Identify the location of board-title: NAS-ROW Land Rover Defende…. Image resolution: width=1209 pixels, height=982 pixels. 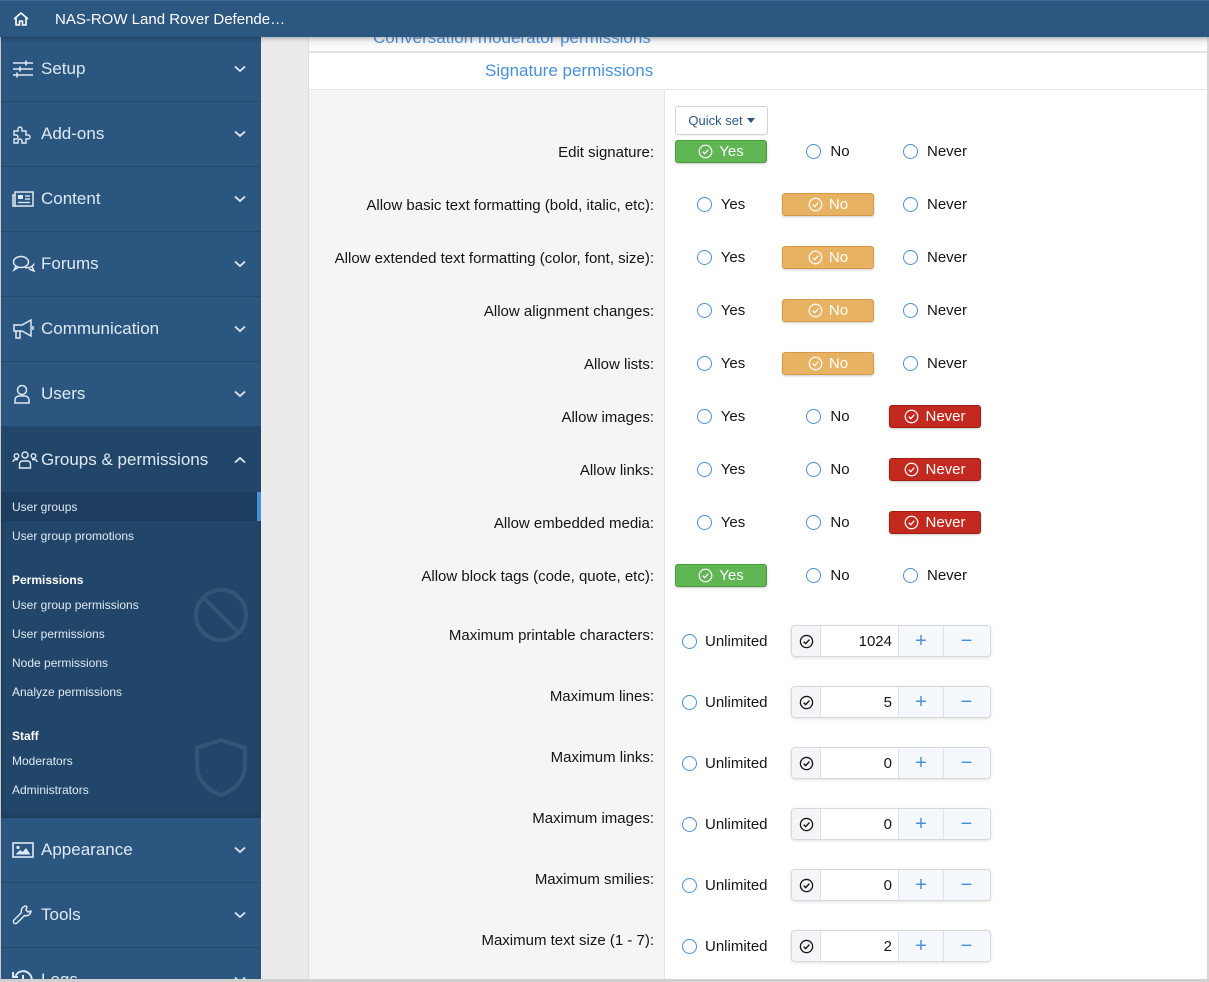
(170, 19).